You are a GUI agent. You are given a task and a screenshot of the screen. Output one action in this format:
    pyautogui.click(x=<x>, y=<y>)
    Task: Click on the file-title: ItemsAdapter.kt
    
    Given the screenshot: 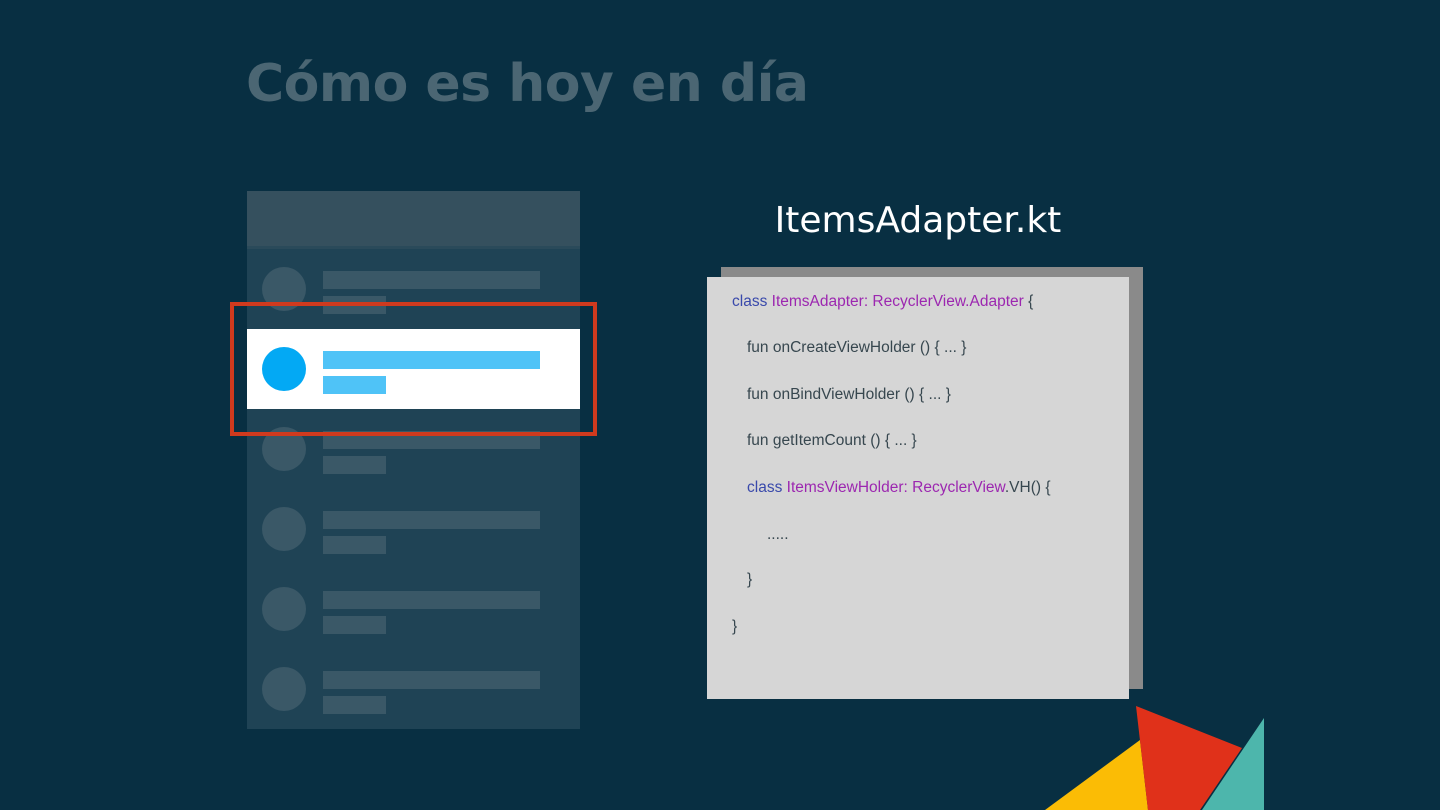 What is the action you would take?
    pyautogui.click(x=918, y=220)
    